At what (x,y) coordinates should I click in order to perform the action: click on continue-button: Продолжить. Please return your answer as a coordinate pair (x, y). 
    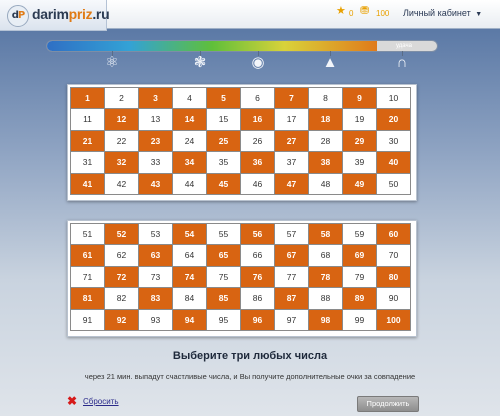
    Looking at the image, I should click on (388, 404).